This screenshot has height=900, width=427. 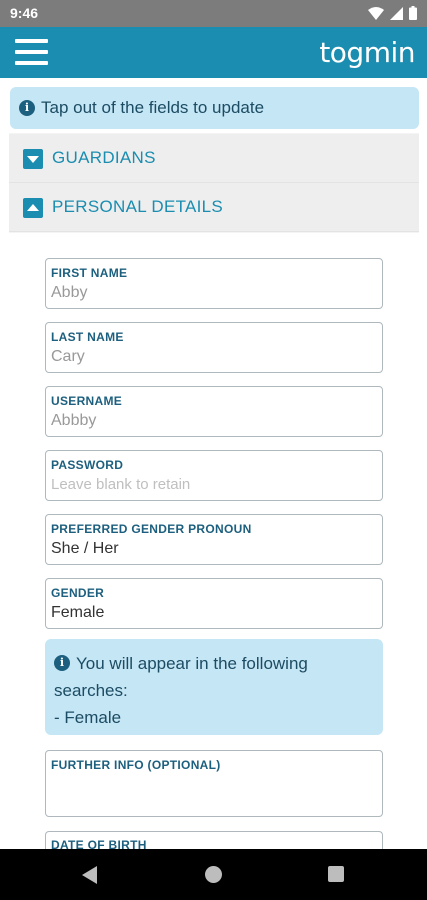 I want to click on expand-icon, so click(x=33, y=159).